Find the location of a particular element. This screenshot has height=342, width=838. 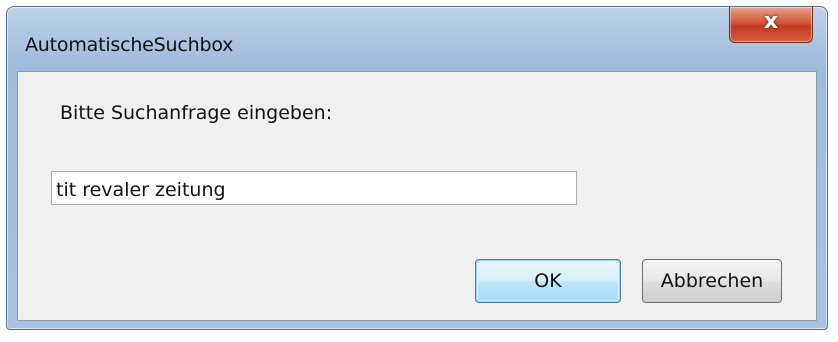

search-input is located at coordinates (314, 188).